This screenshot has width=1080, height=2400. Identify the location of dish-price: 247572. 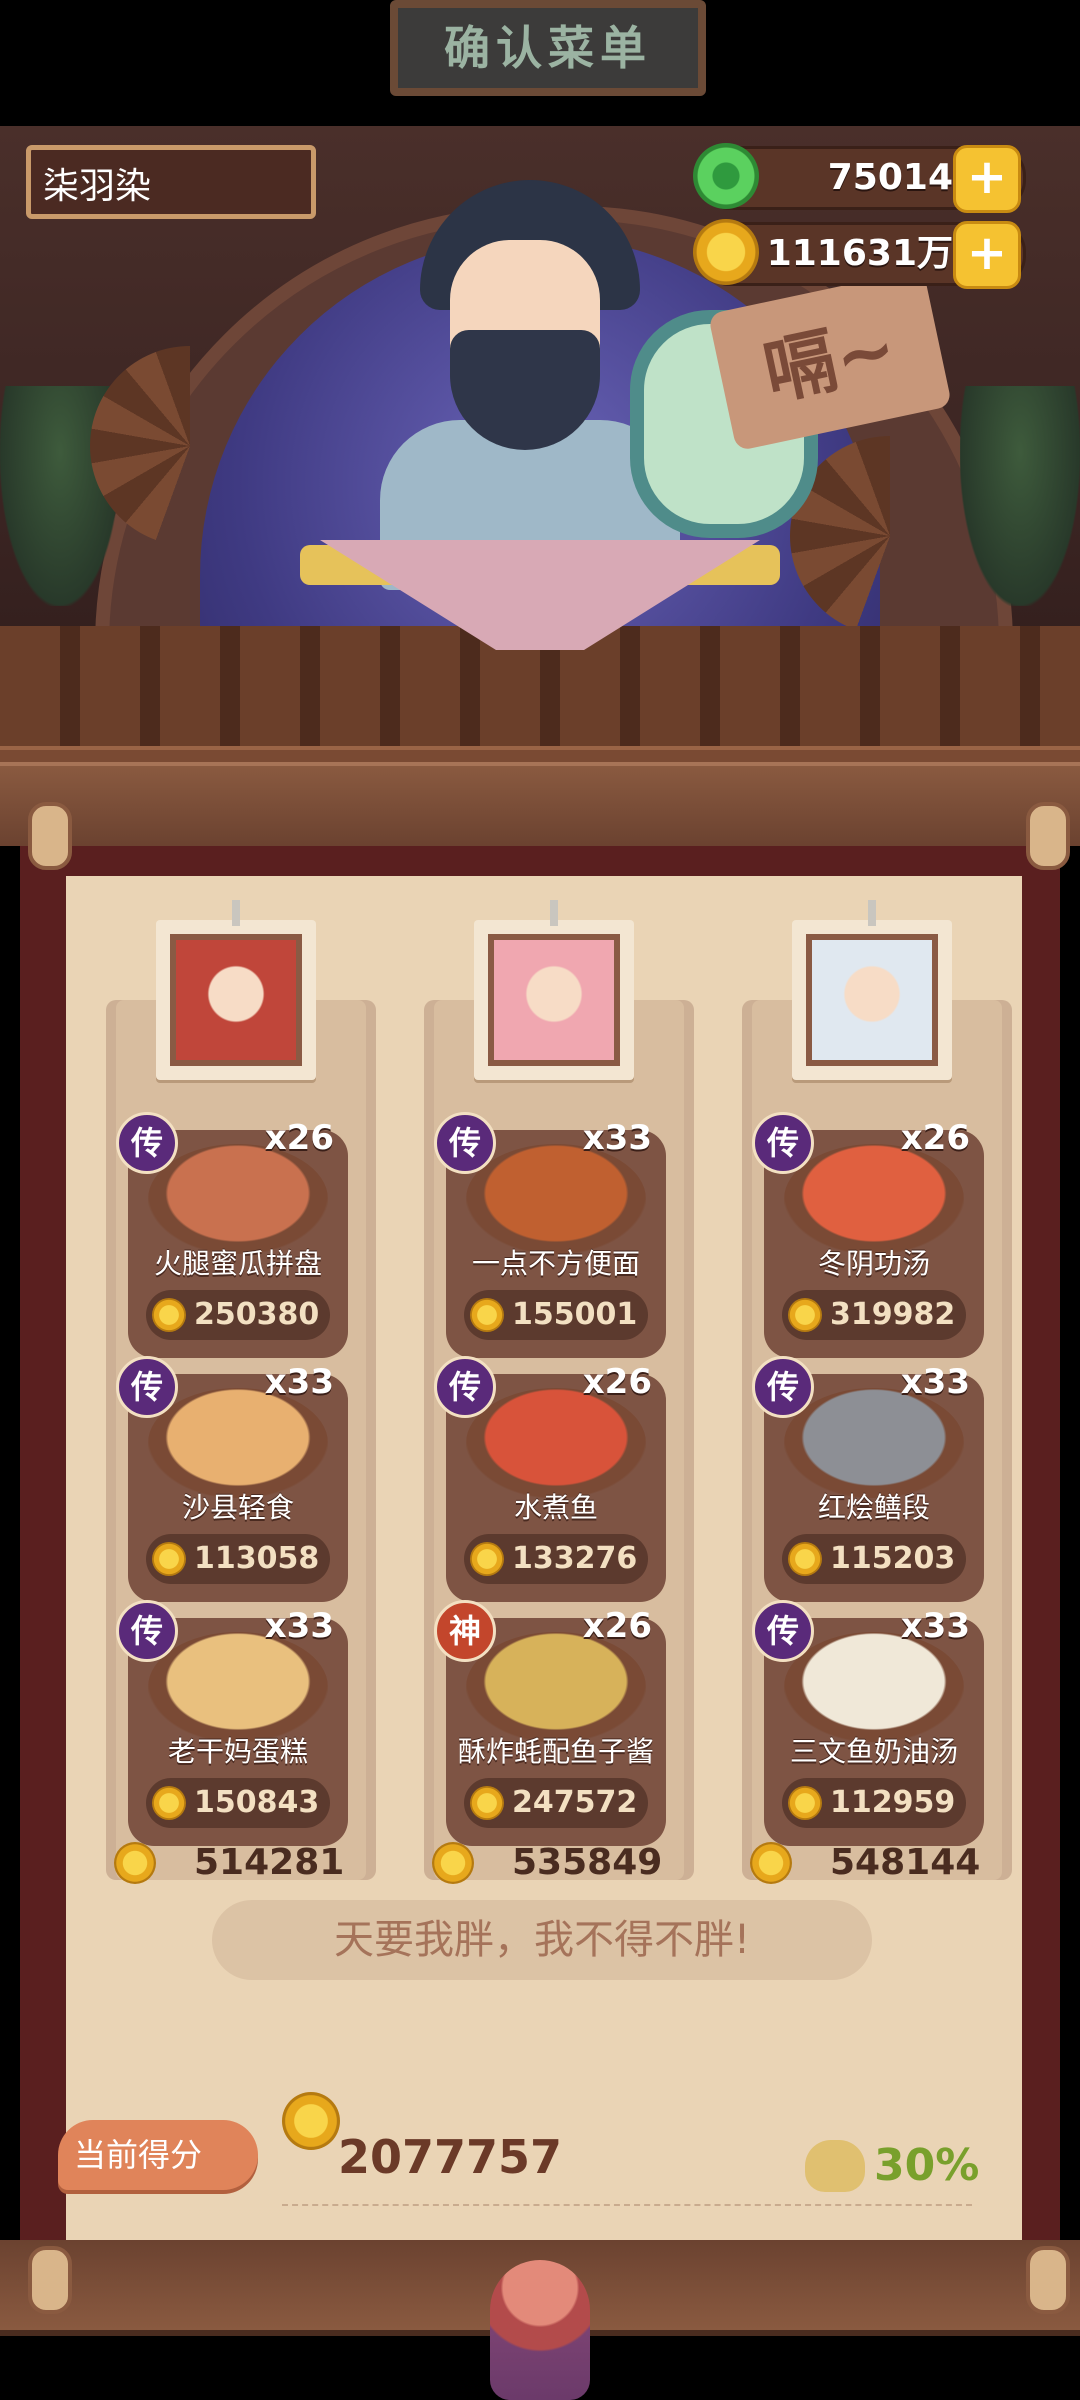
(575, 1802).